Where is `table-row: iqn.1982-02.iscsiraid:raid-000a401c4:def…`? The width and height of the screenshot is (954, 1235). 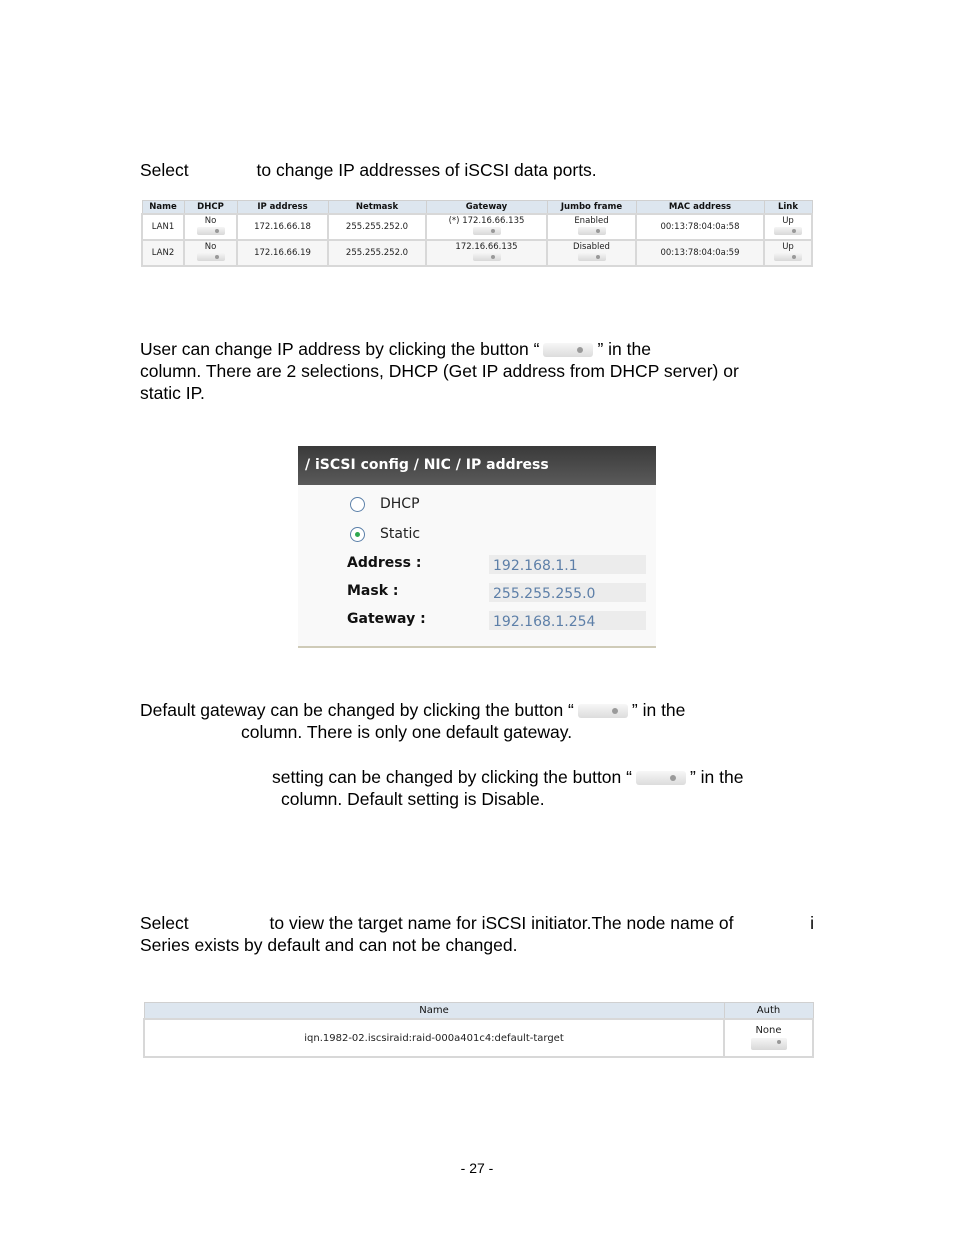
table-row: iqn.1982-02.iscsiraid:raid-000a401c4:def… is located at coordinates (478, 1038).